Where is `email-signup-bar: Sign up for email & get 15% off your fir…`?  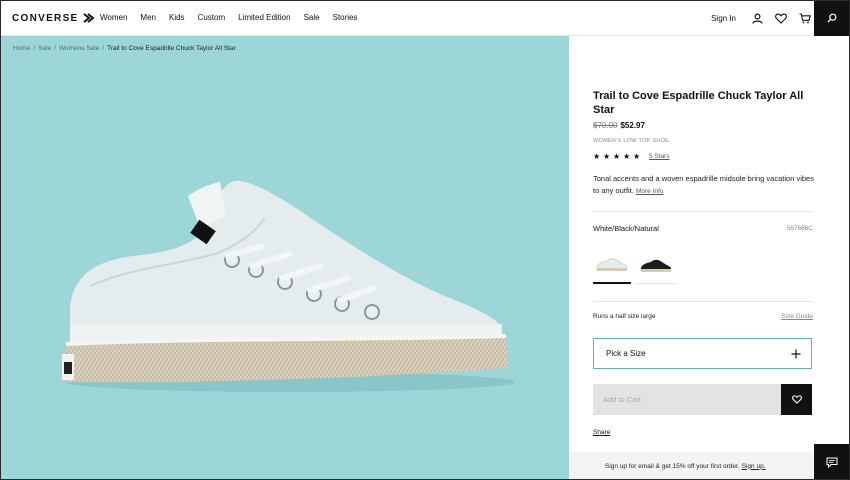 email-signup-bar: Sign up for email & get 15% off your fir… is located at coordinates (691, 466).